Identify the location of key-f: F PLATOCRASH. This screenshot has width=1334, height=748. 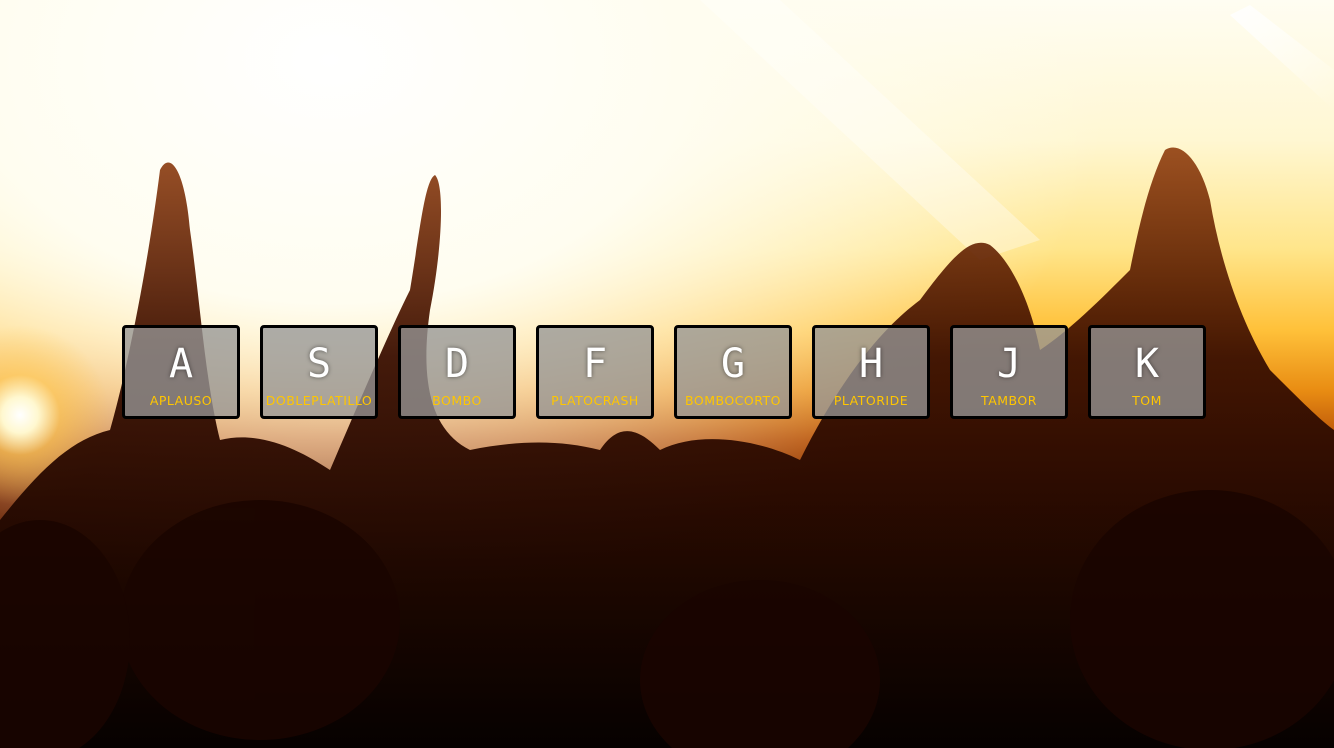
(595, 372).